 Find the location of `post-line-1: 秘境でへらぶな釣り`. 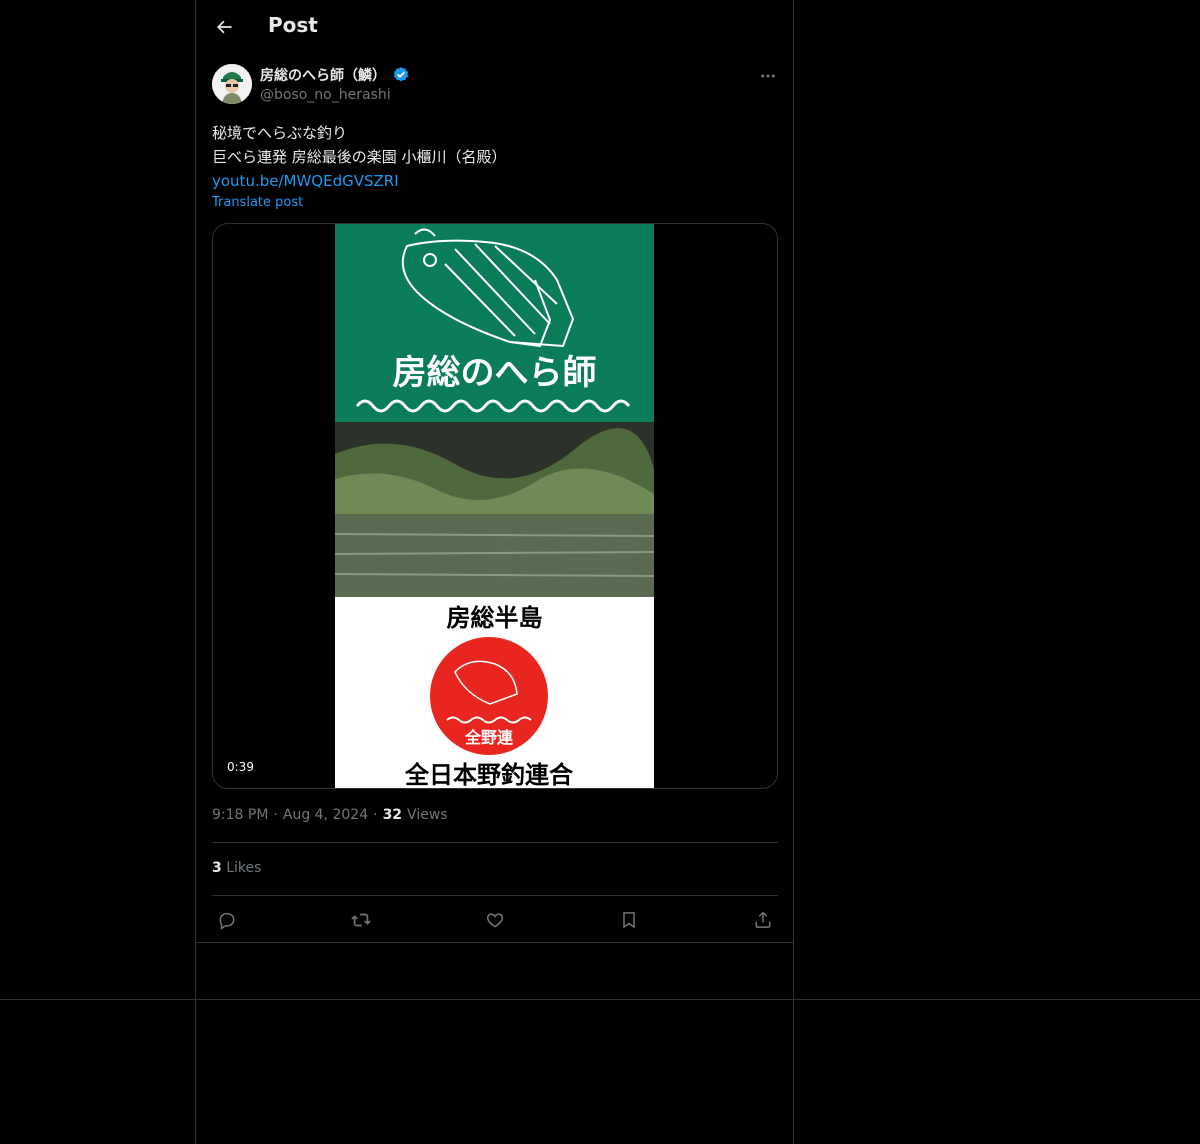

post-line-1: 秘境でへらぶな釣り is located at coordinates (280, 133).